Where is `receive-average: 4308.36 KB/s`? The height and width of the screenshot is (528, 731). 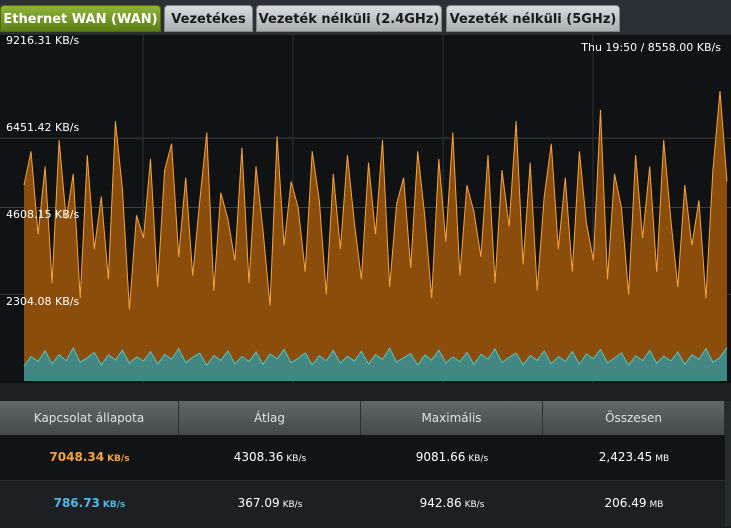 receive-average: 4308.36 KB/s is located at coordinates (270, 457).